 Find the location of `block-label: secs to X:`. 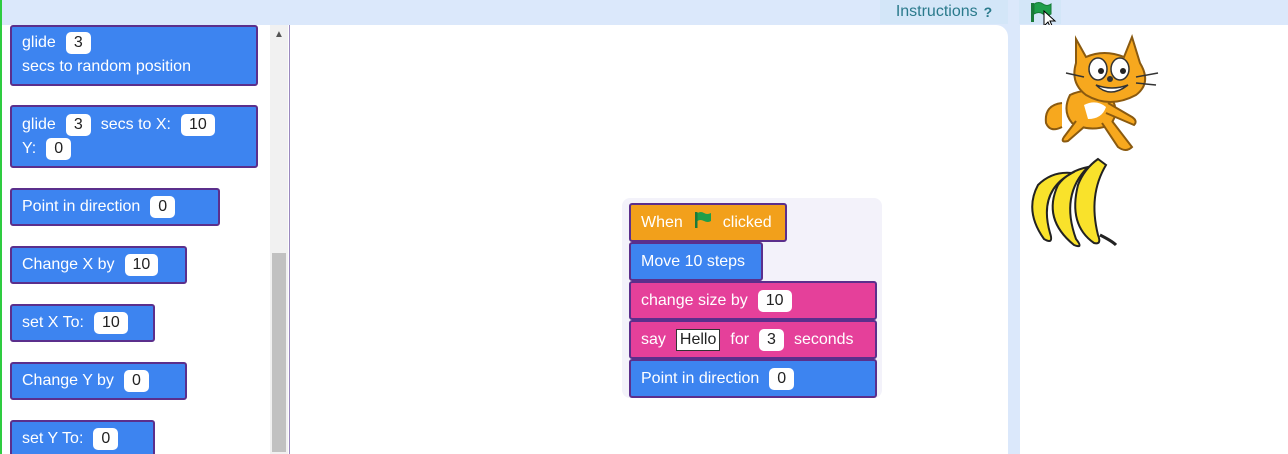

block-label: secs to X: is located at coordinates (135, 124).